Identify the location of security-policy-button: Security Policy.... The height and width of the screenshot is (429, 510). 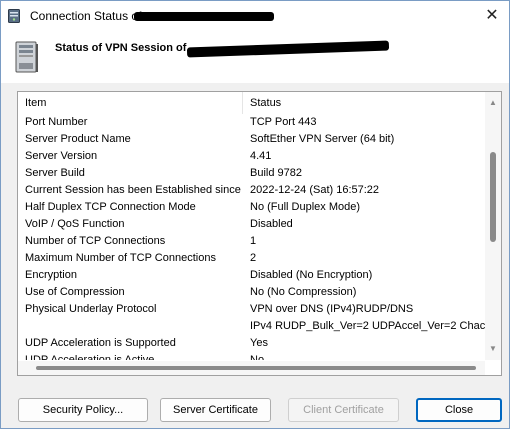
(83, 410).